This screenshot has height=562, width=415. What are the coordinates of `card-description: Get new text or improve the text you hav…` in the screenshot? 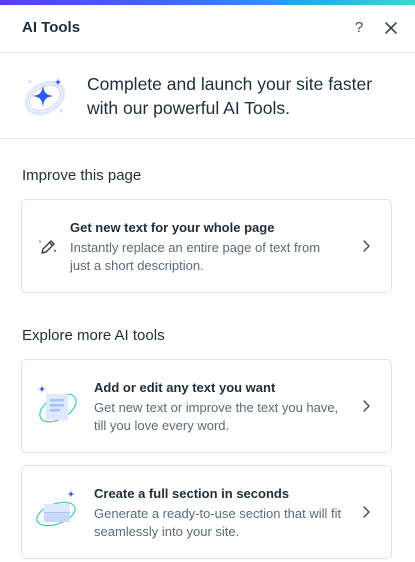 It's located at (216, 416).